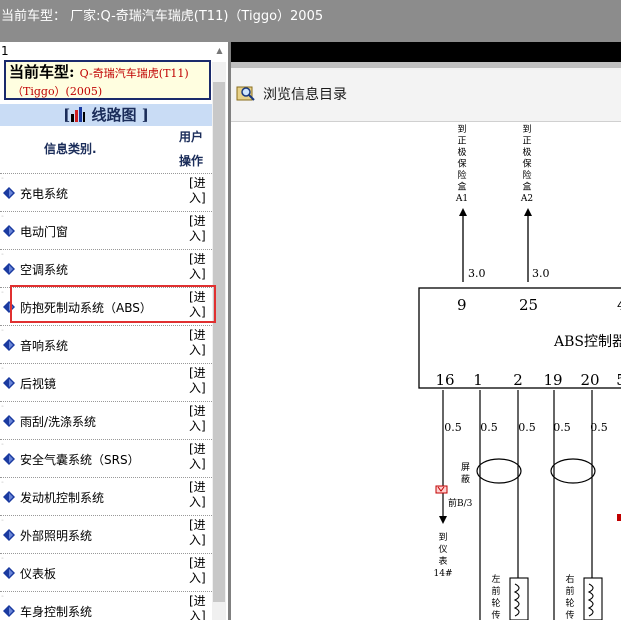 Image resolution: width=621 pixels, height=620 pixels. I want to click on content-top-bar, so click(426, 52).